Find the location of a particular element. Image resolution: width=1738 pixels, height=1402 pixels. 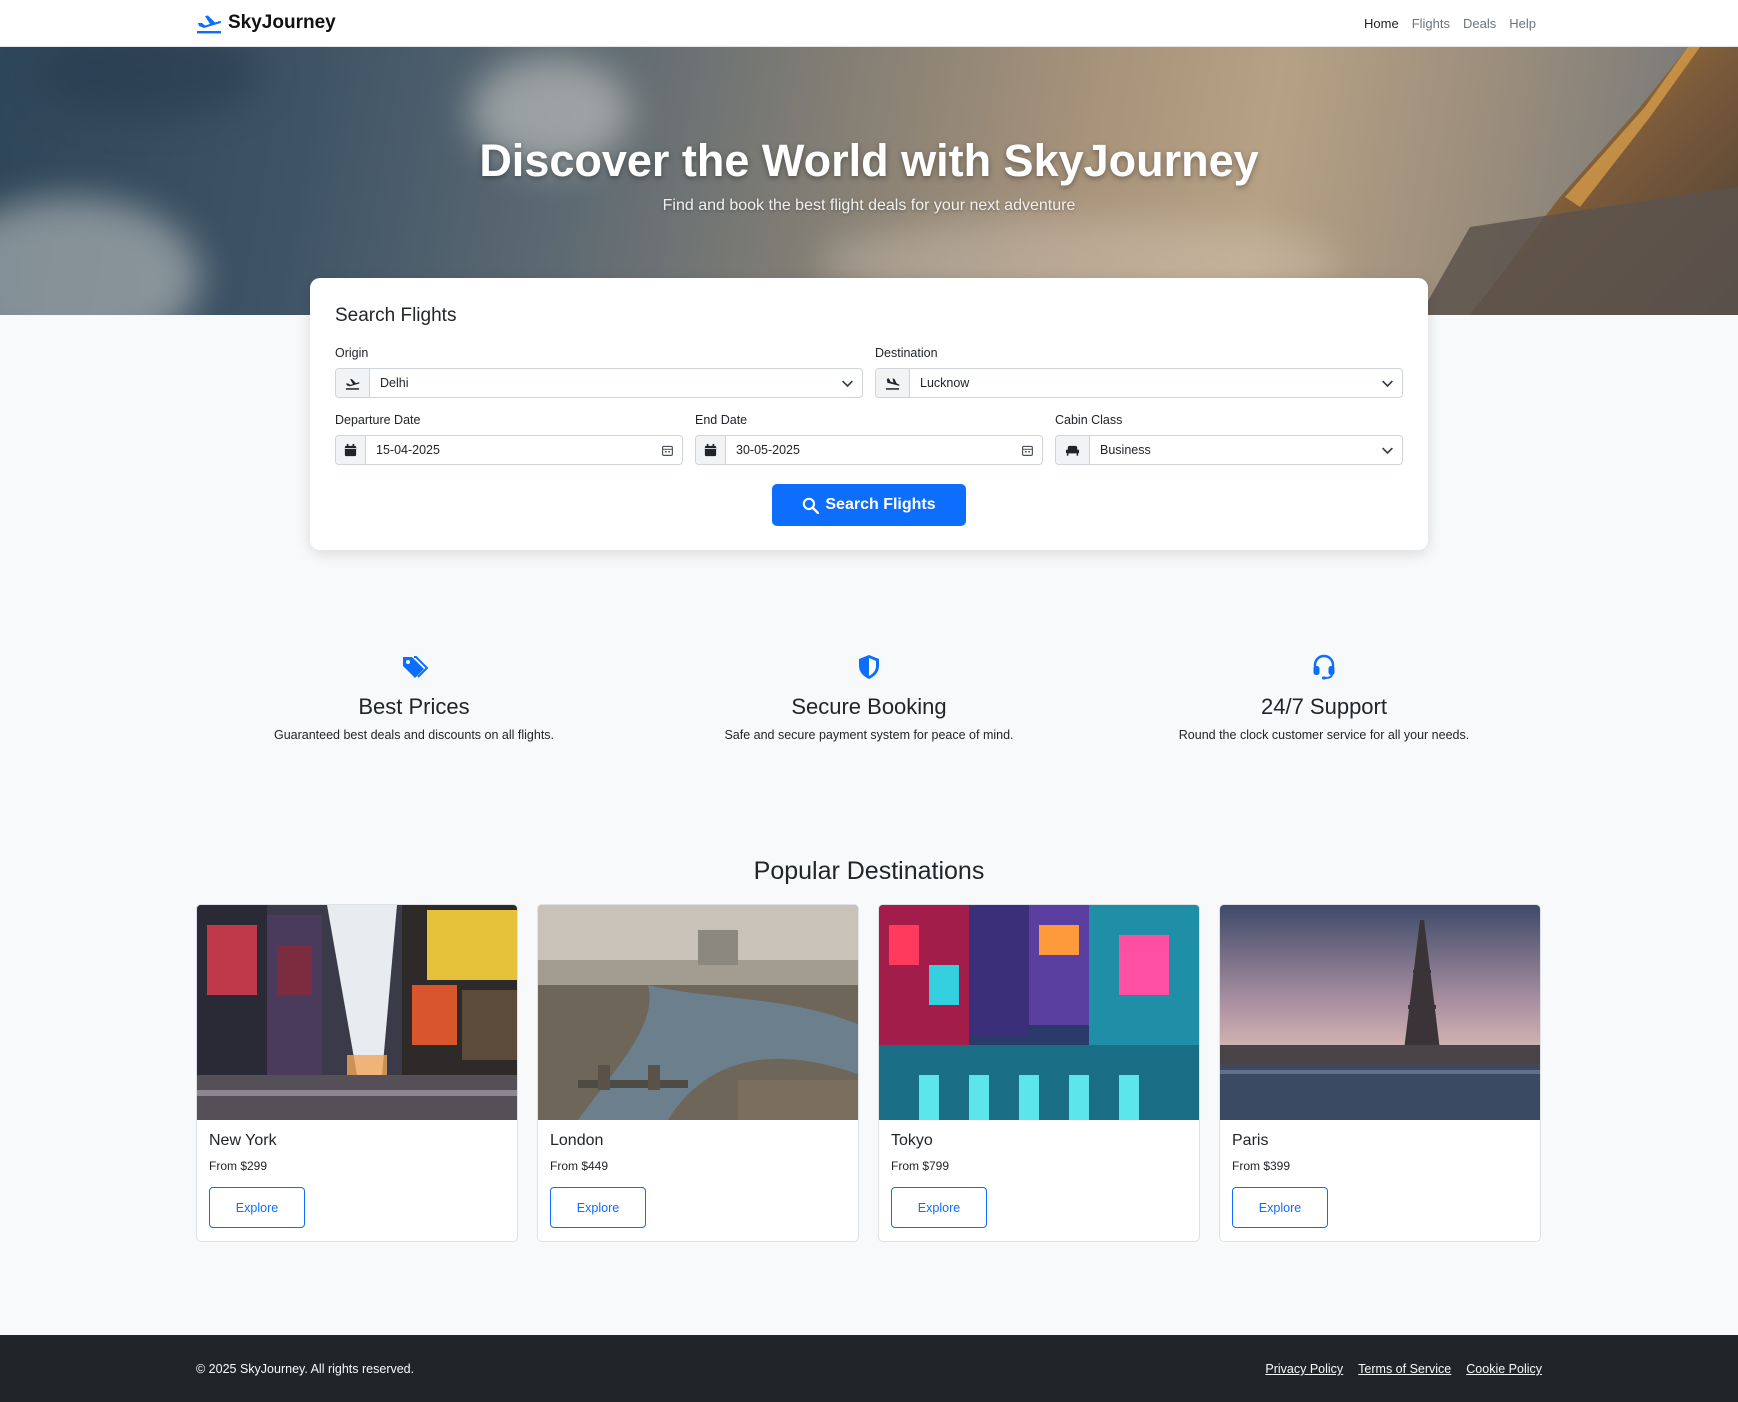

paris-image is located at coordinates (1380, 1012).